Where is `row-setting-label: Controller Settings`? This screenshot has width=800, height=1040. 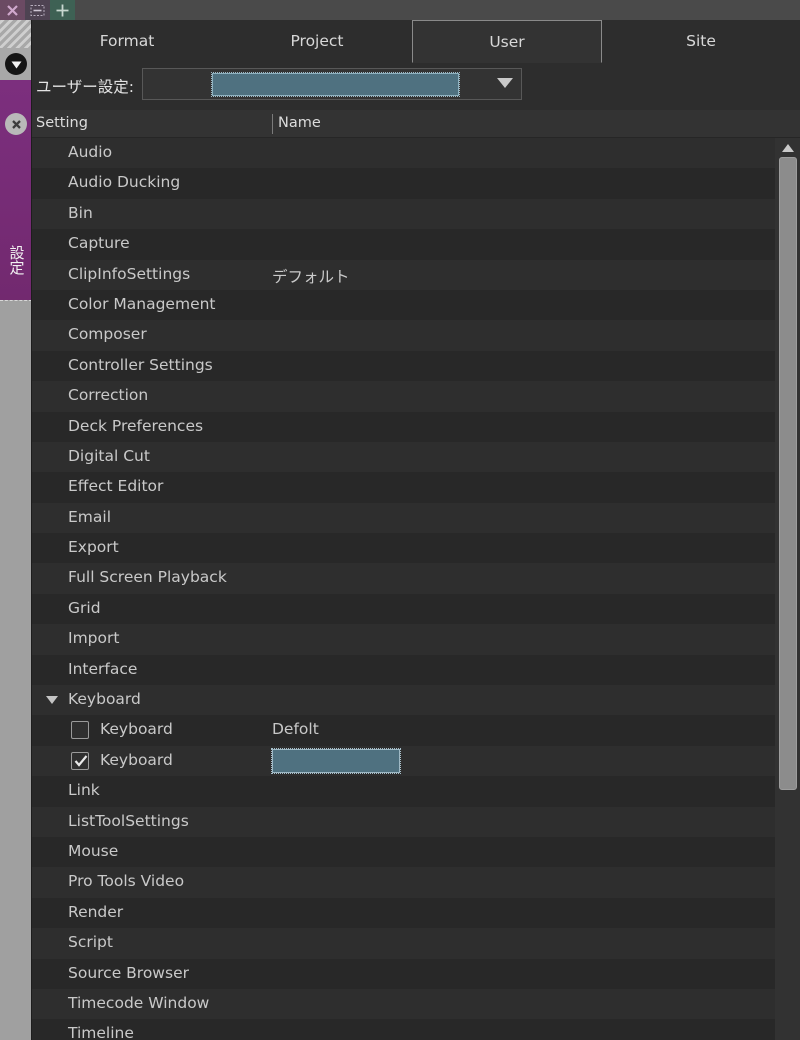
row-setting-label: Controller Settings is located at coordinates (140, 364).